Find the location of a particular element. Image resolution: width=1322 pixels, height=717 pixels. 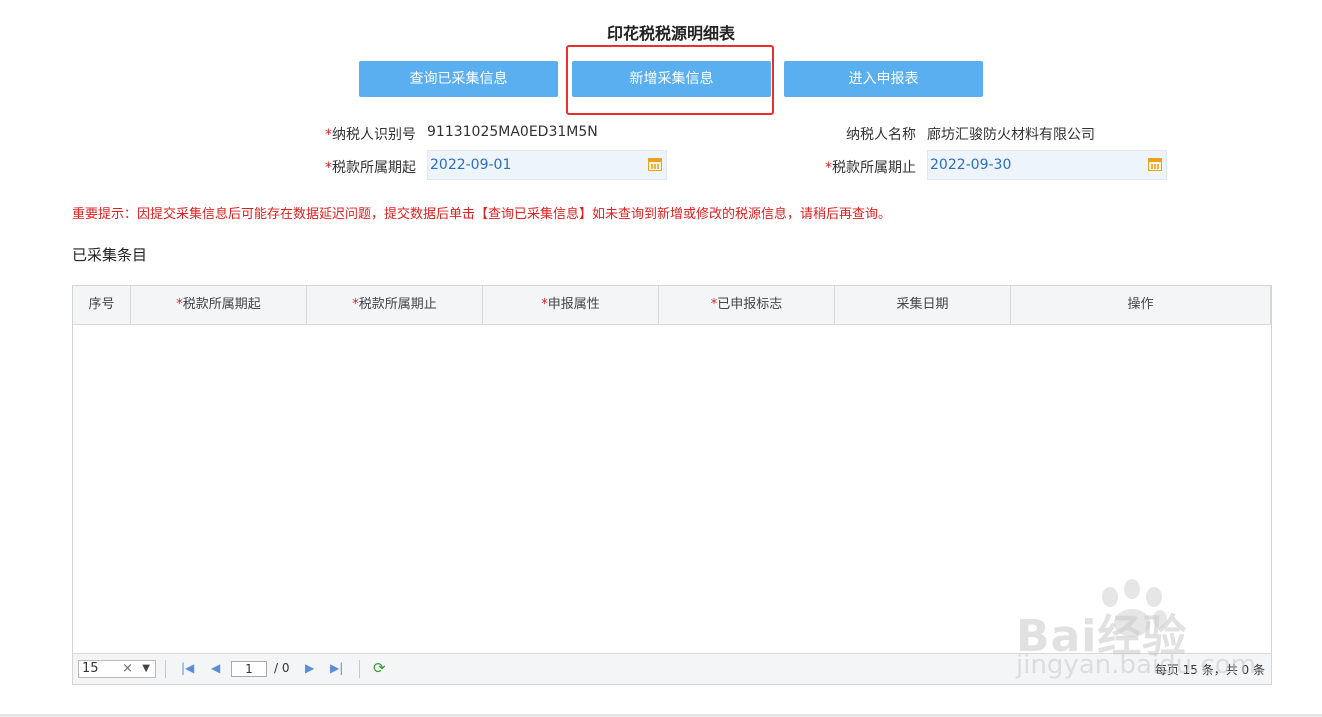

query-collected-button: 查询已采集信息 is located at coordinates (458, 79).